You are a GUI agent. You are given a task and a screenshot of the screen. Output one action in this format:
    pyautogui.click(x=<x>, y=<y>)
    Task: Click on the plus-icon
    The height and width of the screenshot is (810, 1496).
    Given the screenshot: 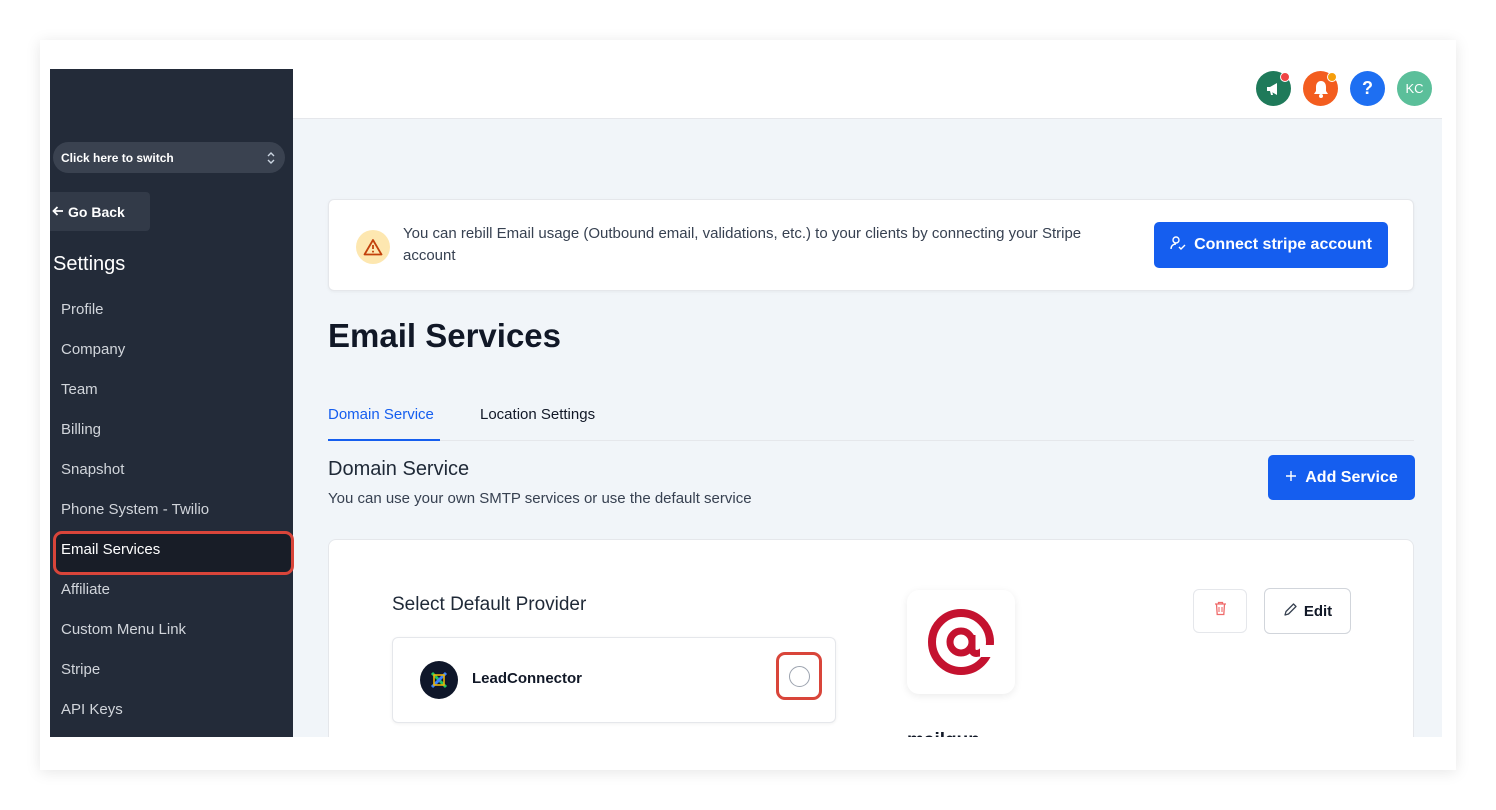 What is the action you would take?
    pyautogui.click(x=1291, y=478)
    